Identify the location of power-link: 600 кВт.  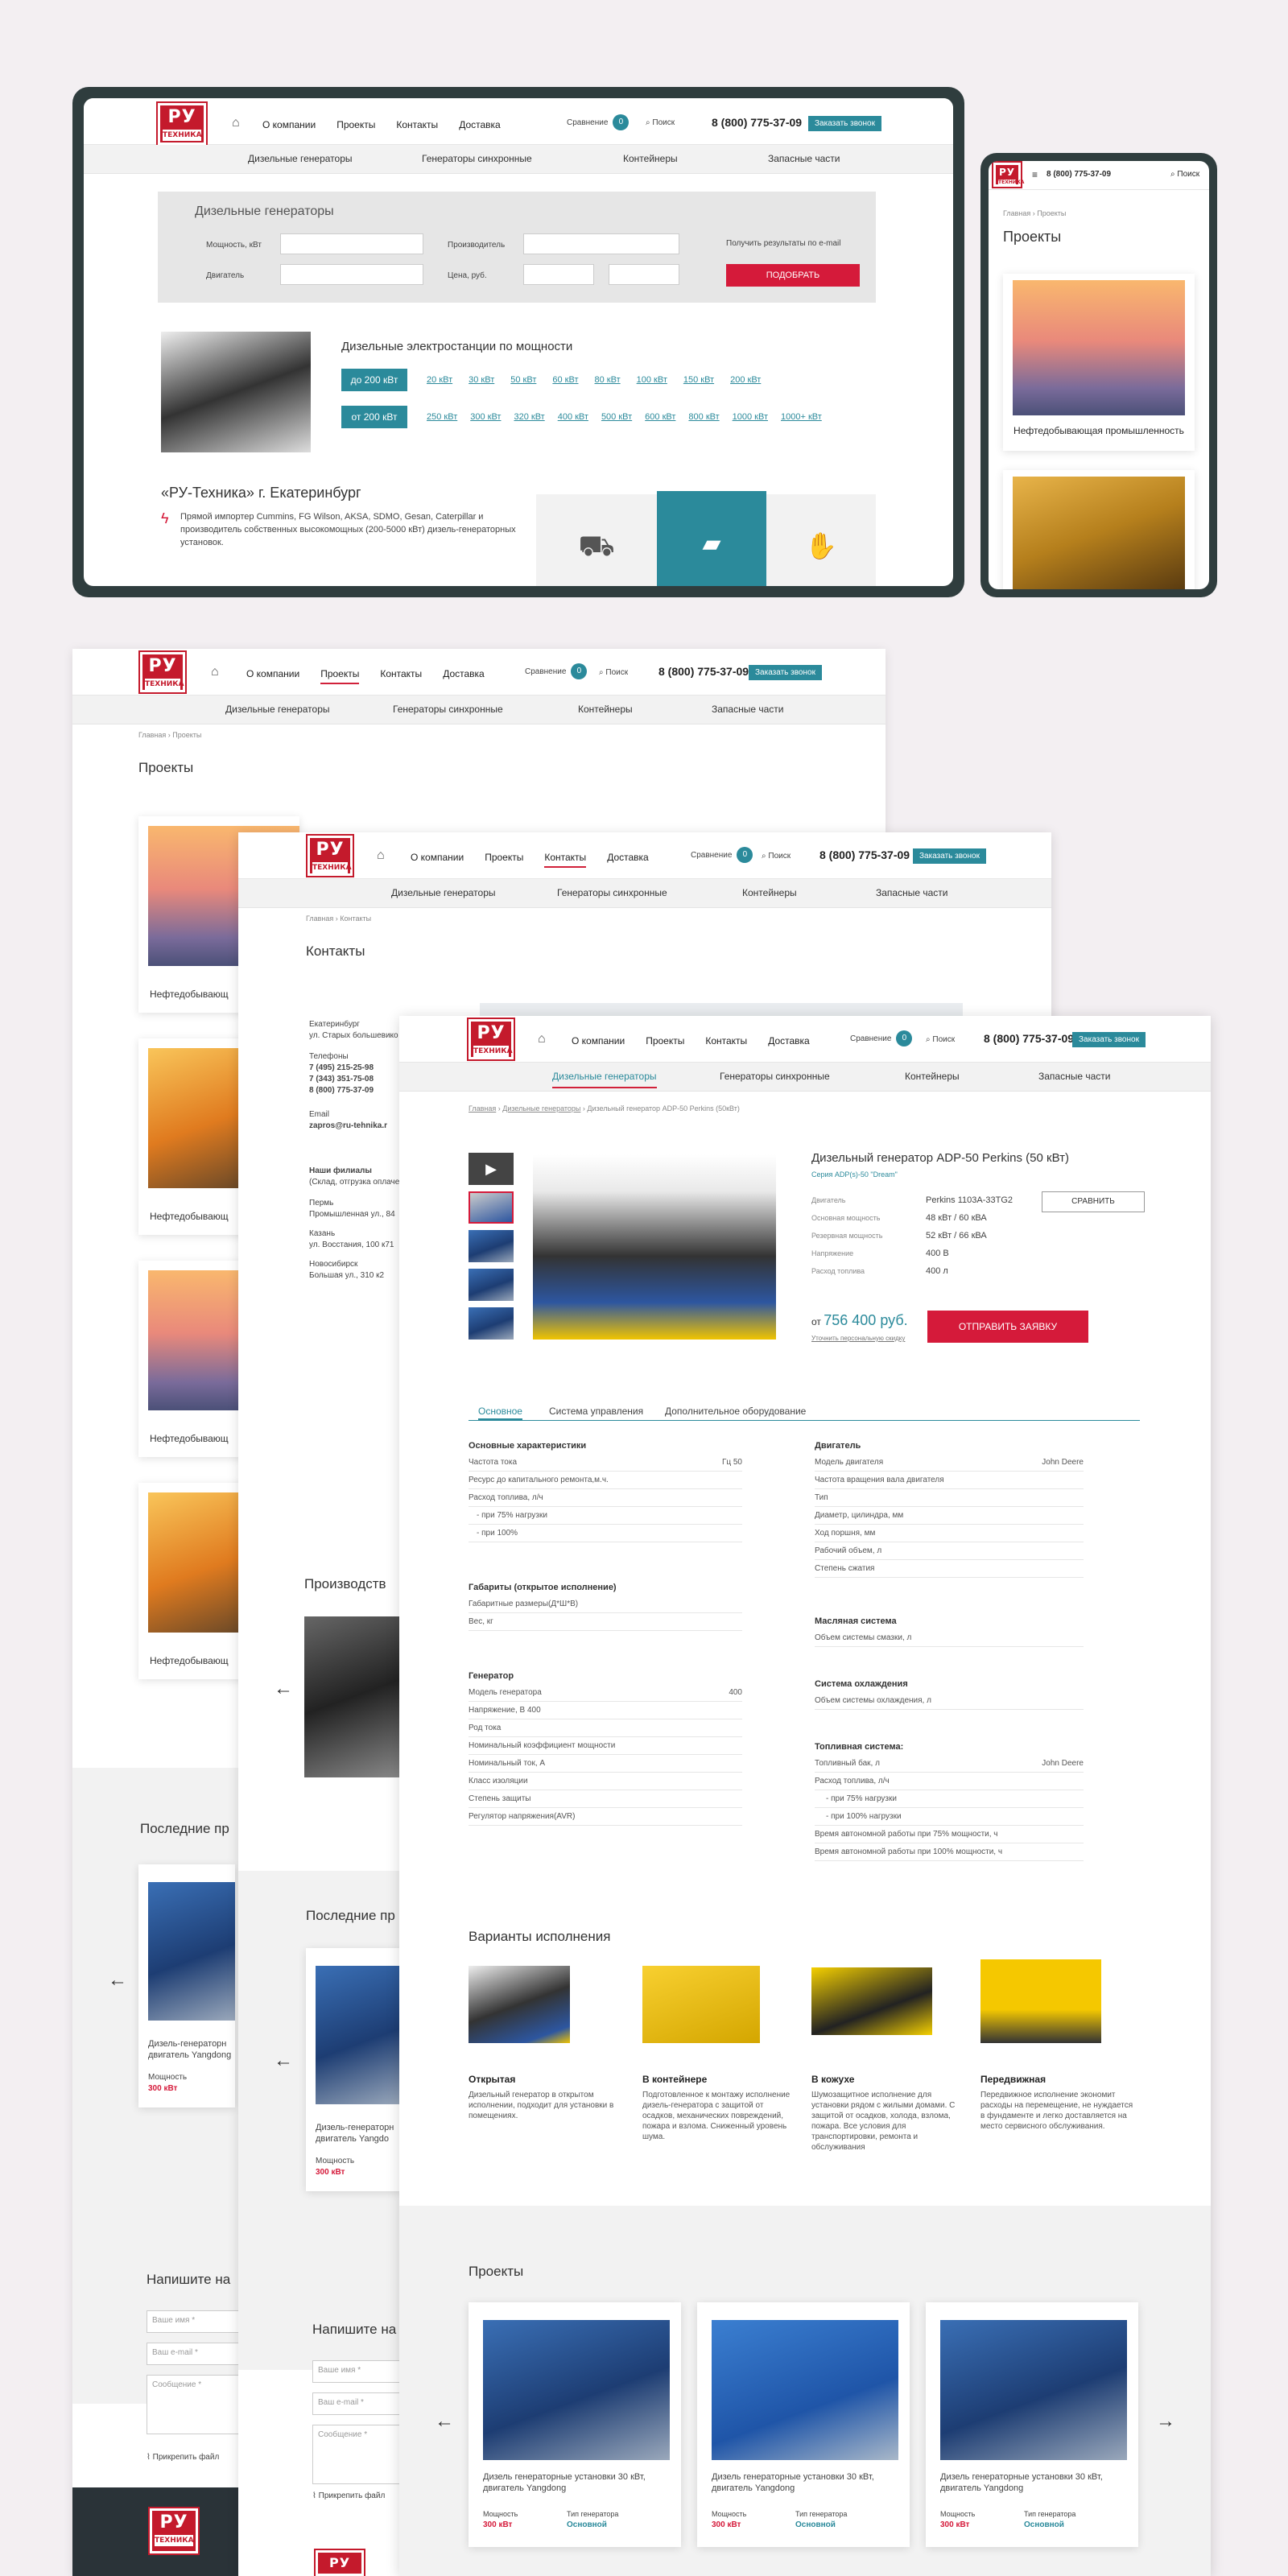
(660, 417).